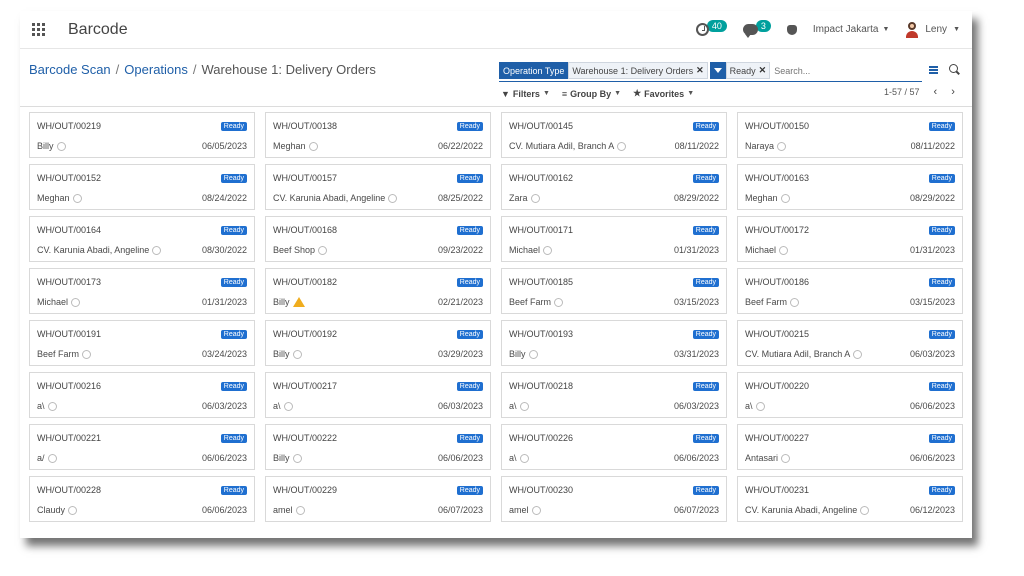 This screenshot has height=576, width=1024. Describe the element at coordinates (932, 29) in the screenshot. I see `user-menu: Leny ▼` at that location.